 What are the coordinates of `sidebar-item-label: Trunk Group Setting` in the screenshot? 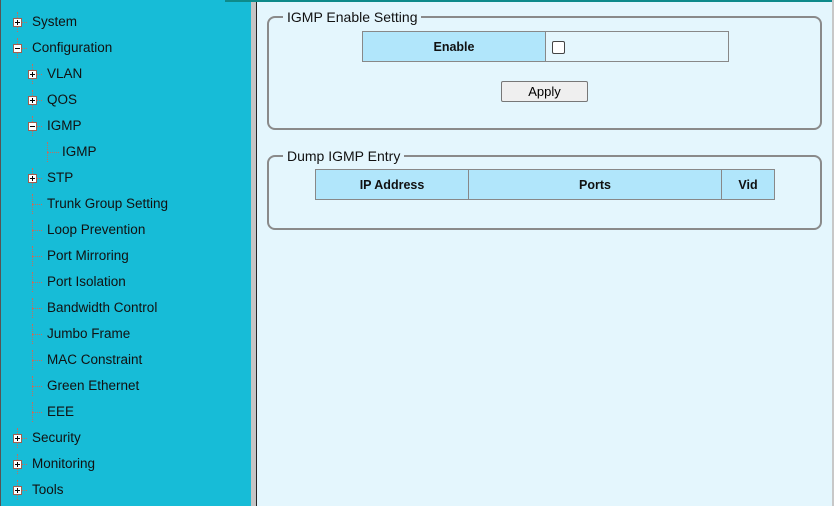 It's located at (108, 203).